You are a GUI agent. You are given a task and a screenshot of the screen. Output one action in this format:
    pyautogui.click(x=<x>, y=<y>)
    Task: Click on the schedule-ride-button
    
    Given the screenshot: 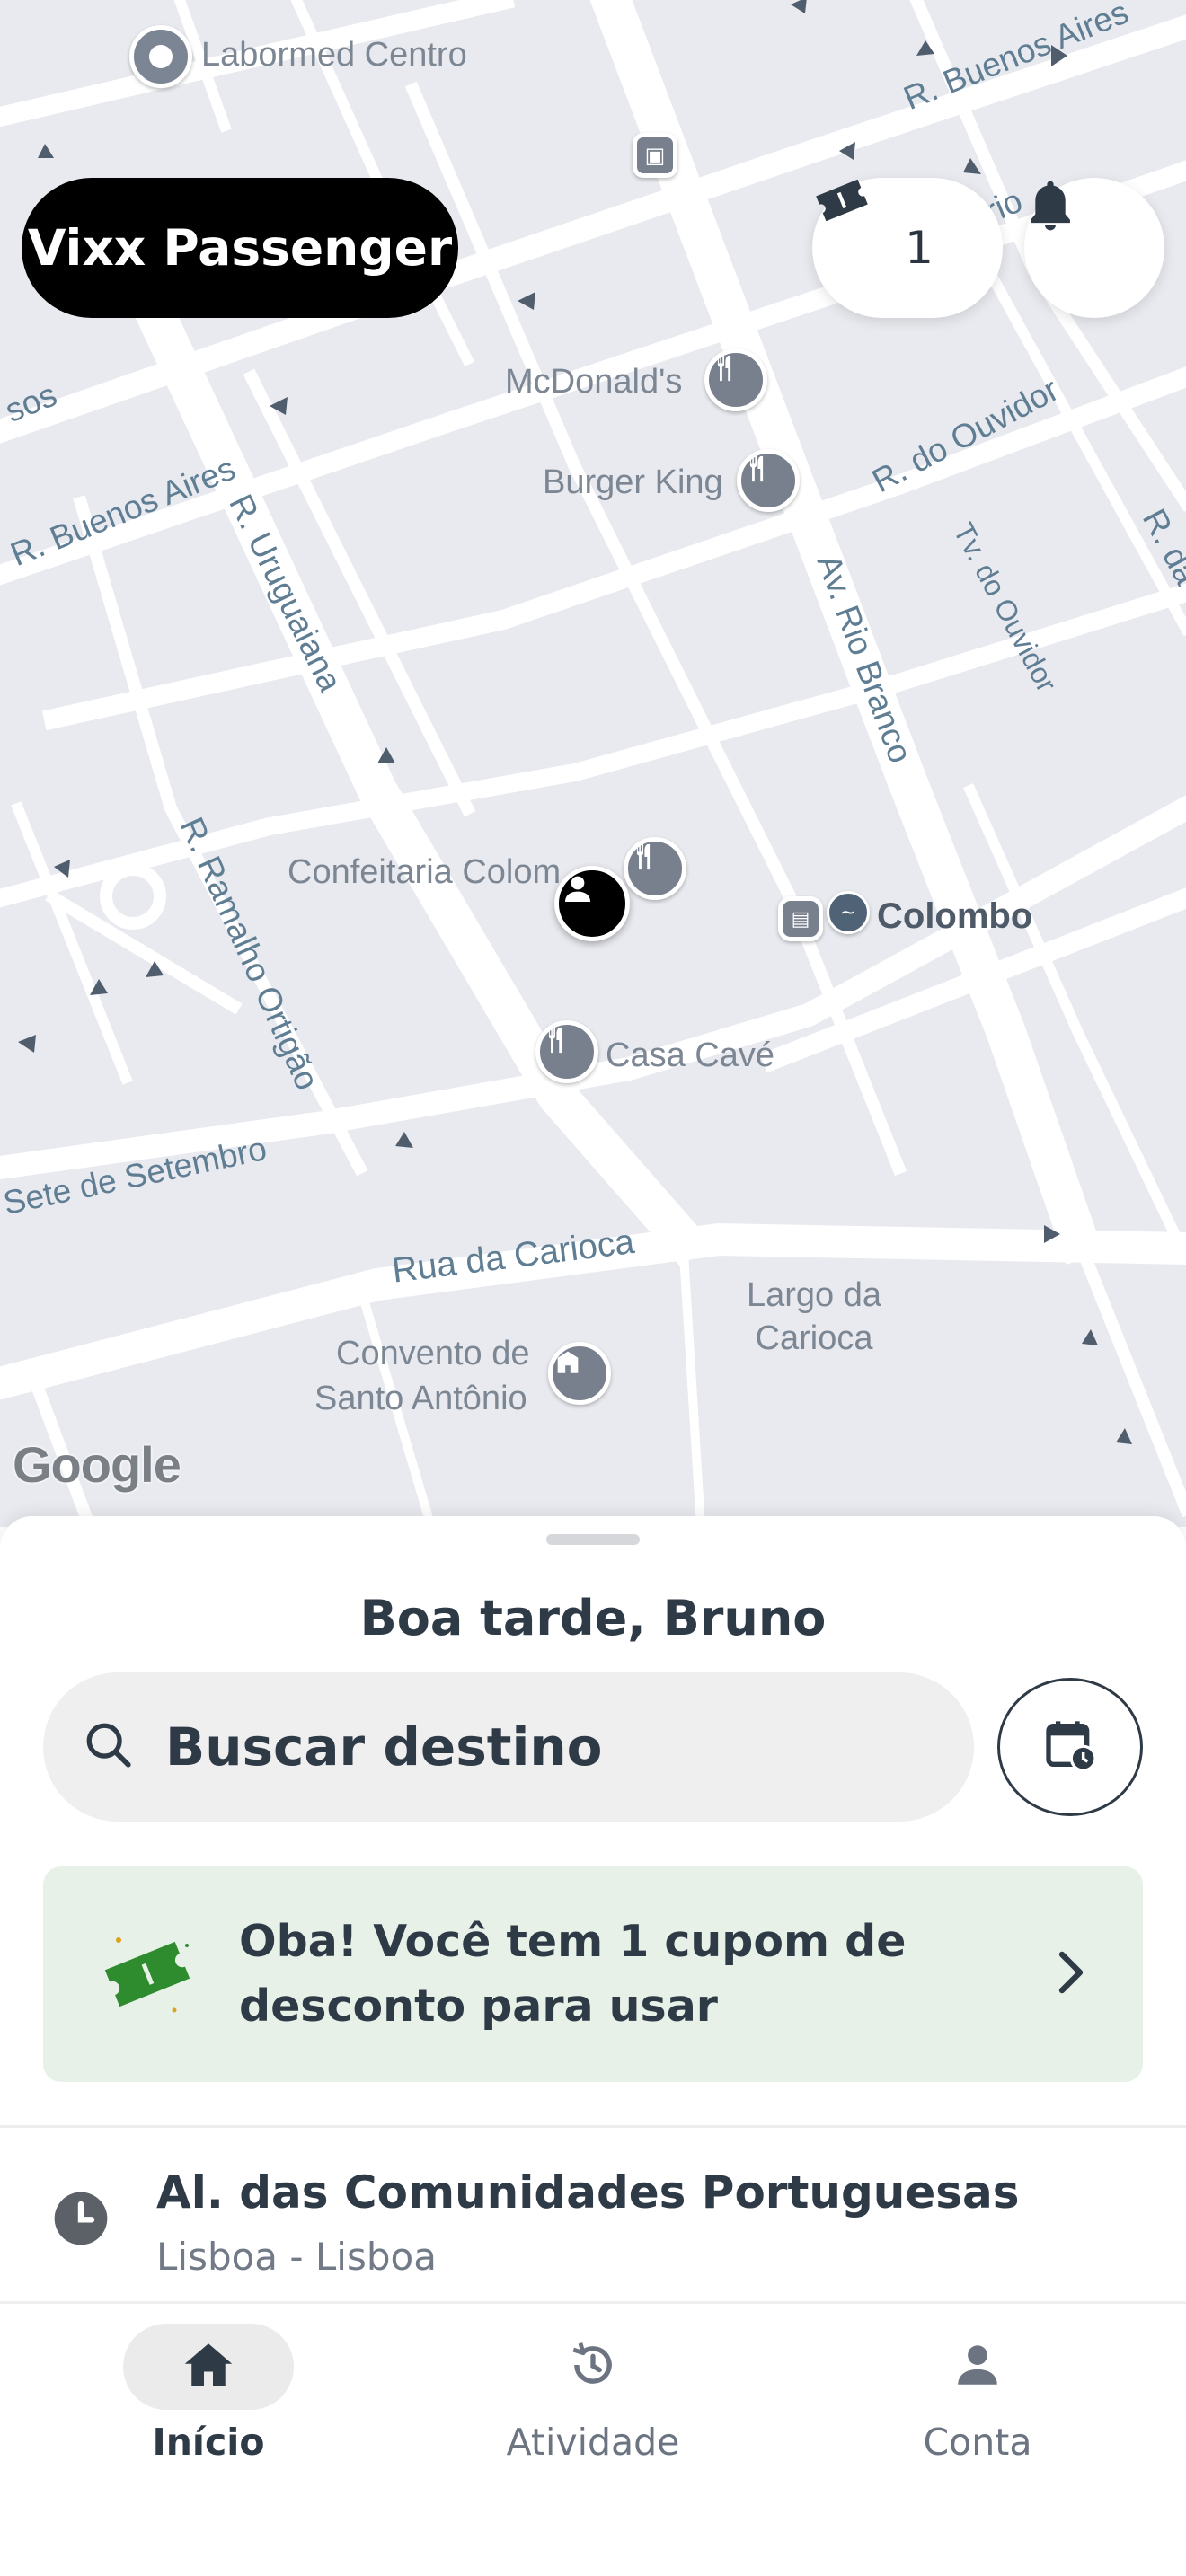 What is the action you would take?
    pyautogui.click(x=1070, y=1747)
    